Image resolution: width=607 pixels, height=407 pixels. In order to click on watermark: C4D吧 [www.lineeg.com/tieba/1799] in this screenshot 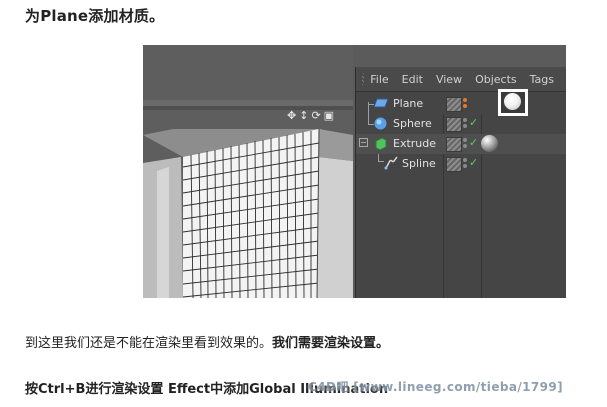, I will do `click(436, 387)`.